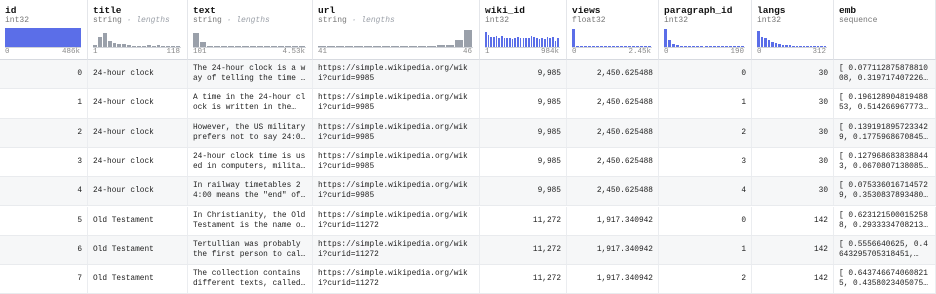 The height and width of the screenshot is (294, 936). I want to click on column-header-title: title string · lengths 1 118, so click(138, 30).